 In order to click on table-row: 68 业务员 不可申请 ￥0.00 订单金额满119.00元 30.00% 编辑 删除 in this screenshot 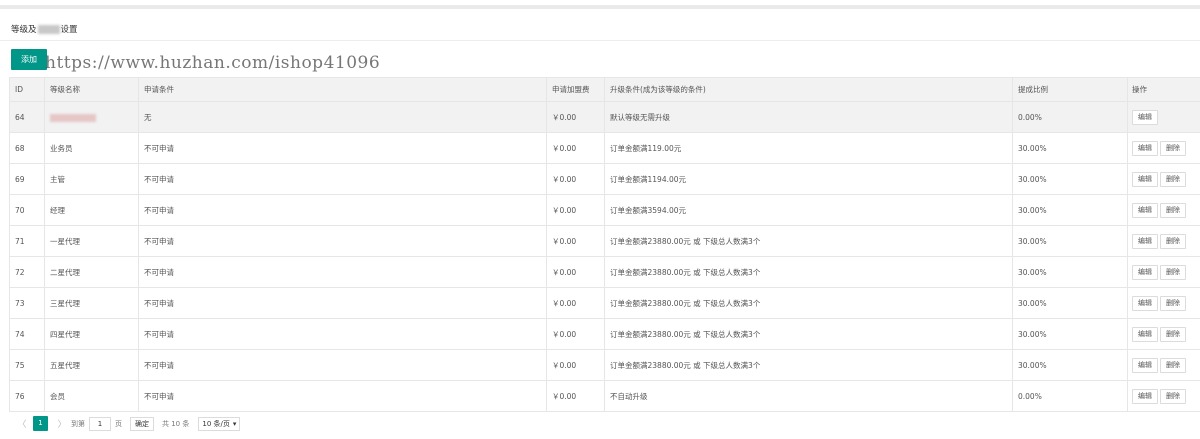, I will do `click(604, 148)`.